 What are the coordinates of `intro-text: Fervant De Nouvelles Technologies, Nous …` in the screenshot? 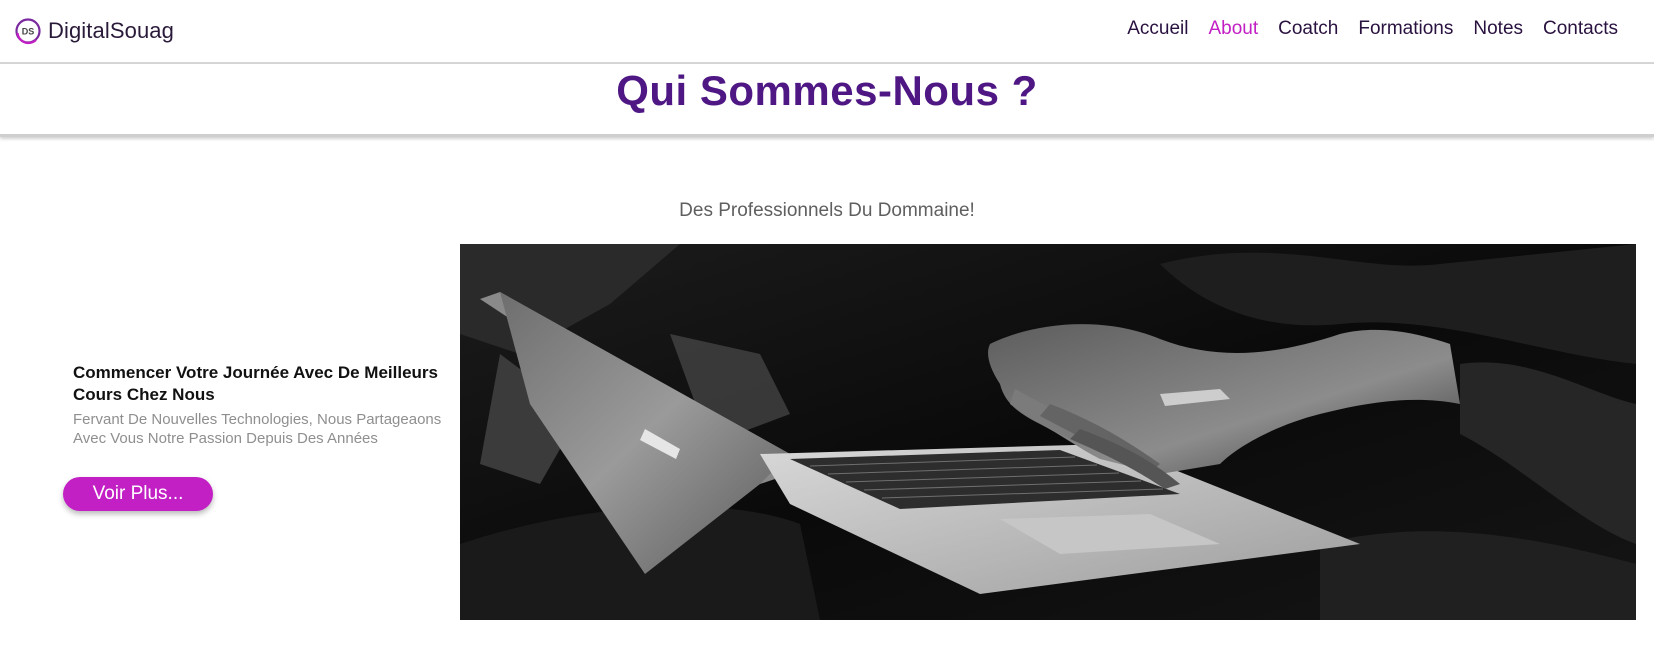 It's located at (257, 429).